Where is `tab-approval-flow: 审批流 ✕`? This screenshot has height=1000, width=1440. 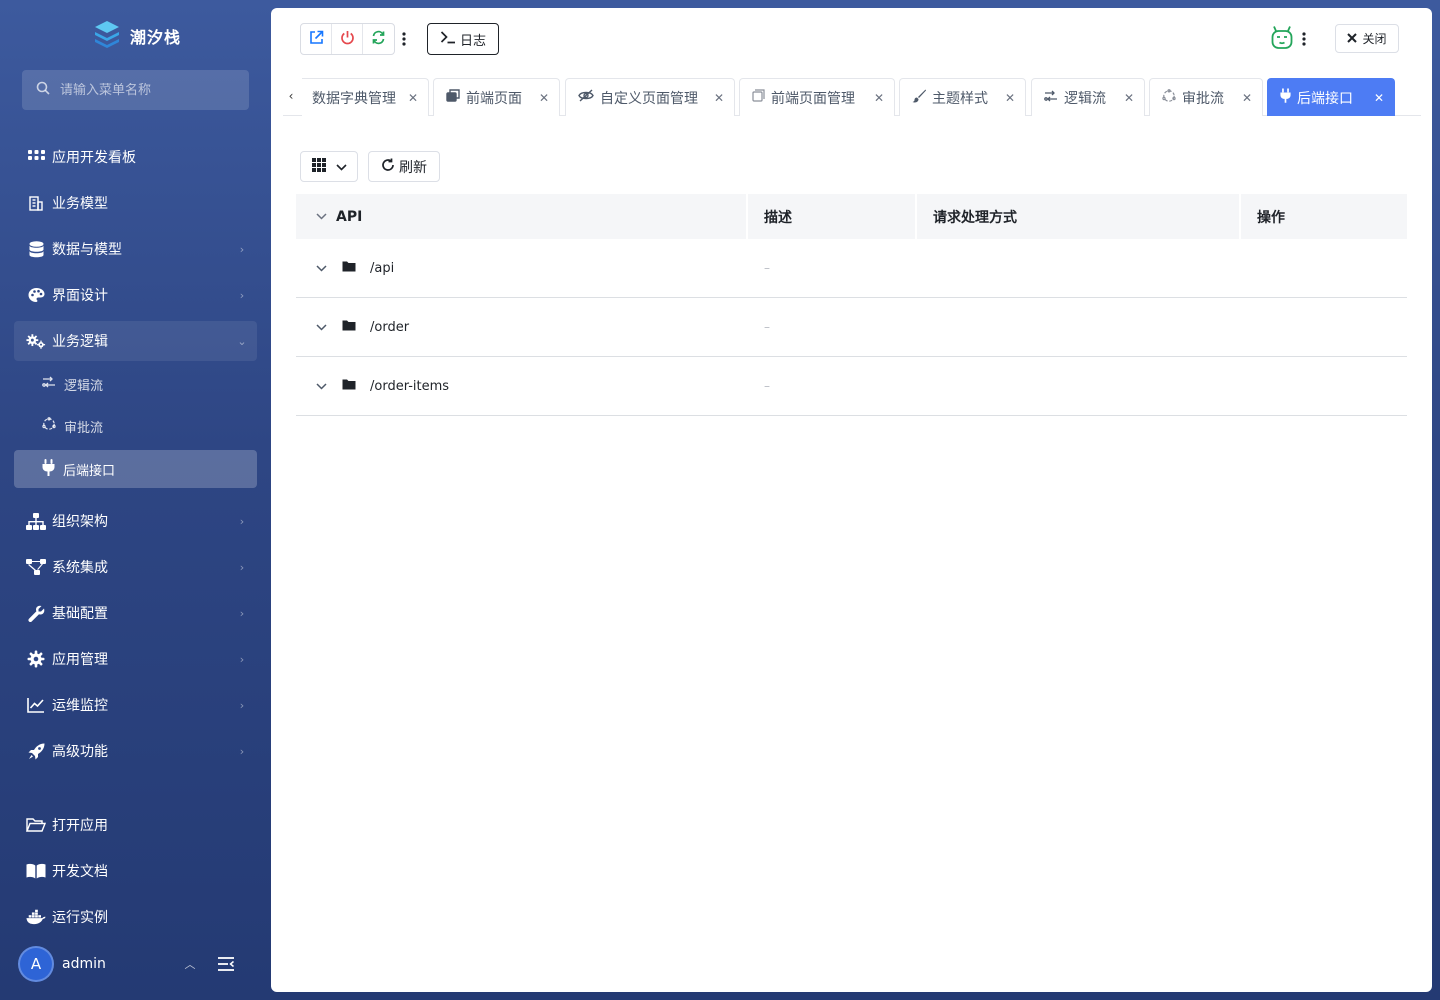 tab-approval-flow: 审批流 ✕ is located at coordinates (1206, 97).